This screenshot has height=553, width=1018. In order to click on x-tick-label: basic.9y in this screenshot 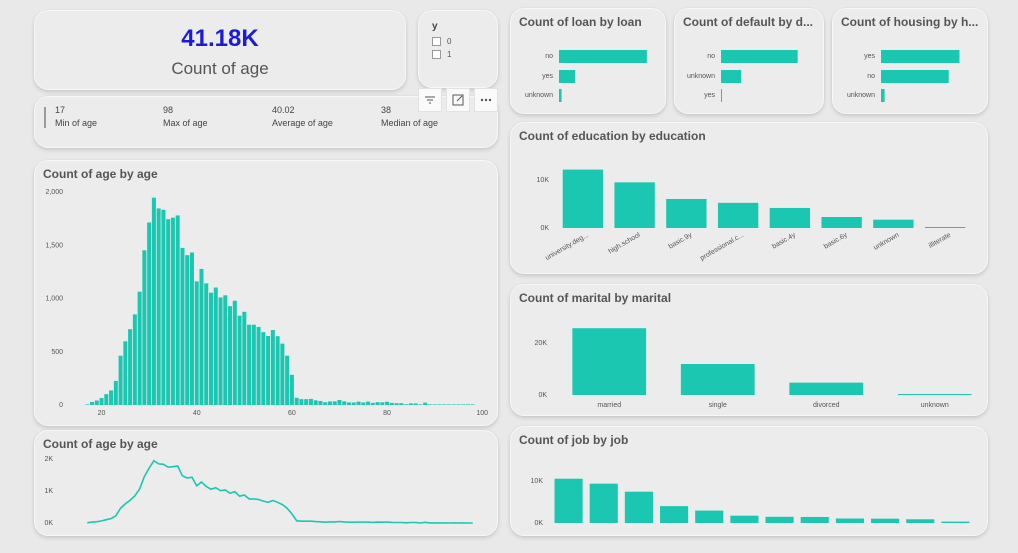, I will do `click(681, 240)`.